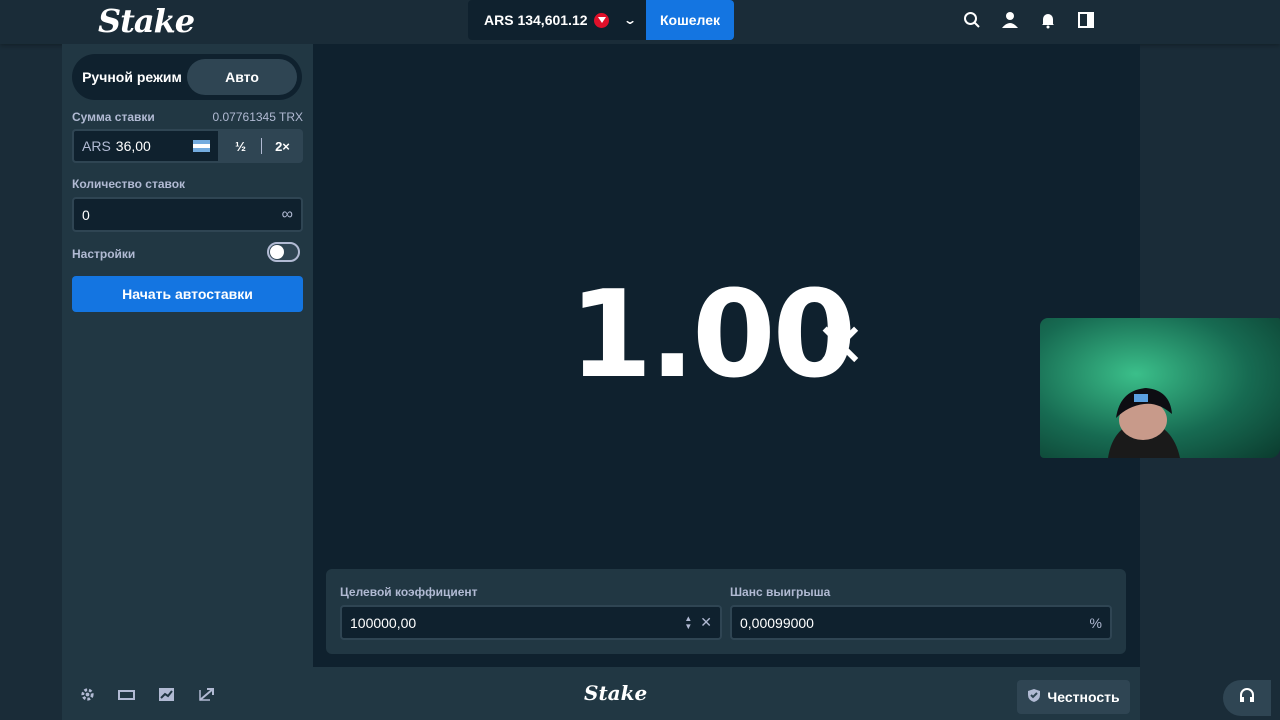 The width and height of the screenshot is (1280, 720). Describe the element at coordinates (132, 77) in the screenshot. I see `tab-manual: Ручной режим` at that location.